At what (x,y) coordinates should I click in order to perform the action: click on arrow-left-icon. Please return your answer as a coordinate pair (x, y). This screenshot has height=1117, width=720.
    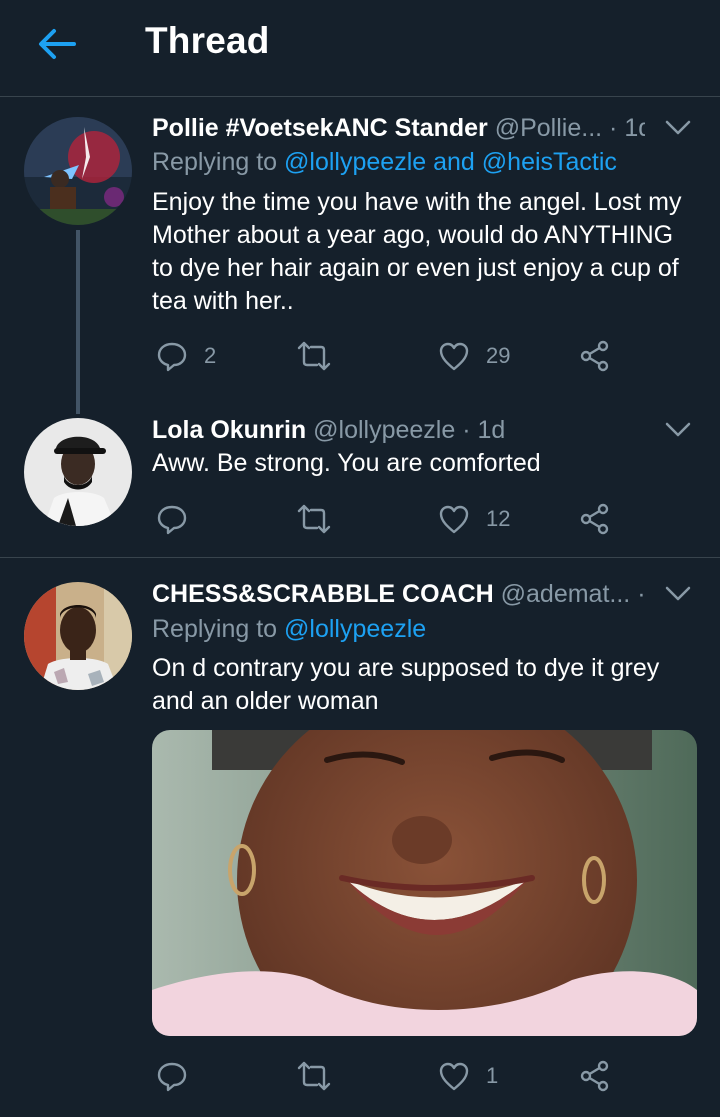
    Looking at the image, I should click on (57, 44).